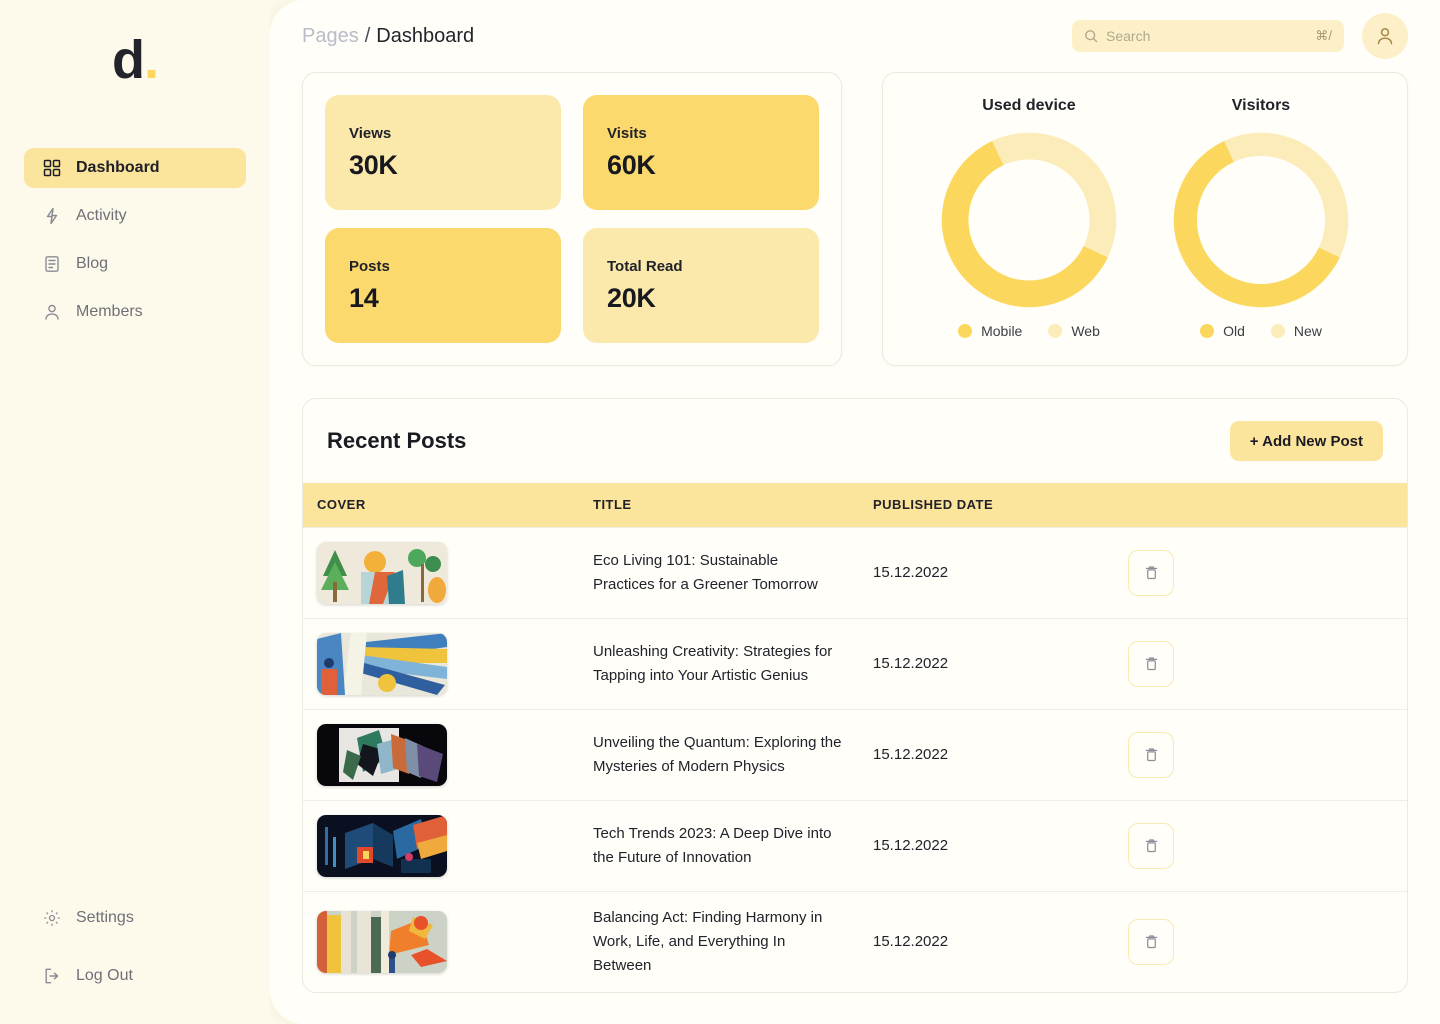 This screenshot has height=1024, width=1440. I want to click on abstract-trees-cover, so click(382, 572).